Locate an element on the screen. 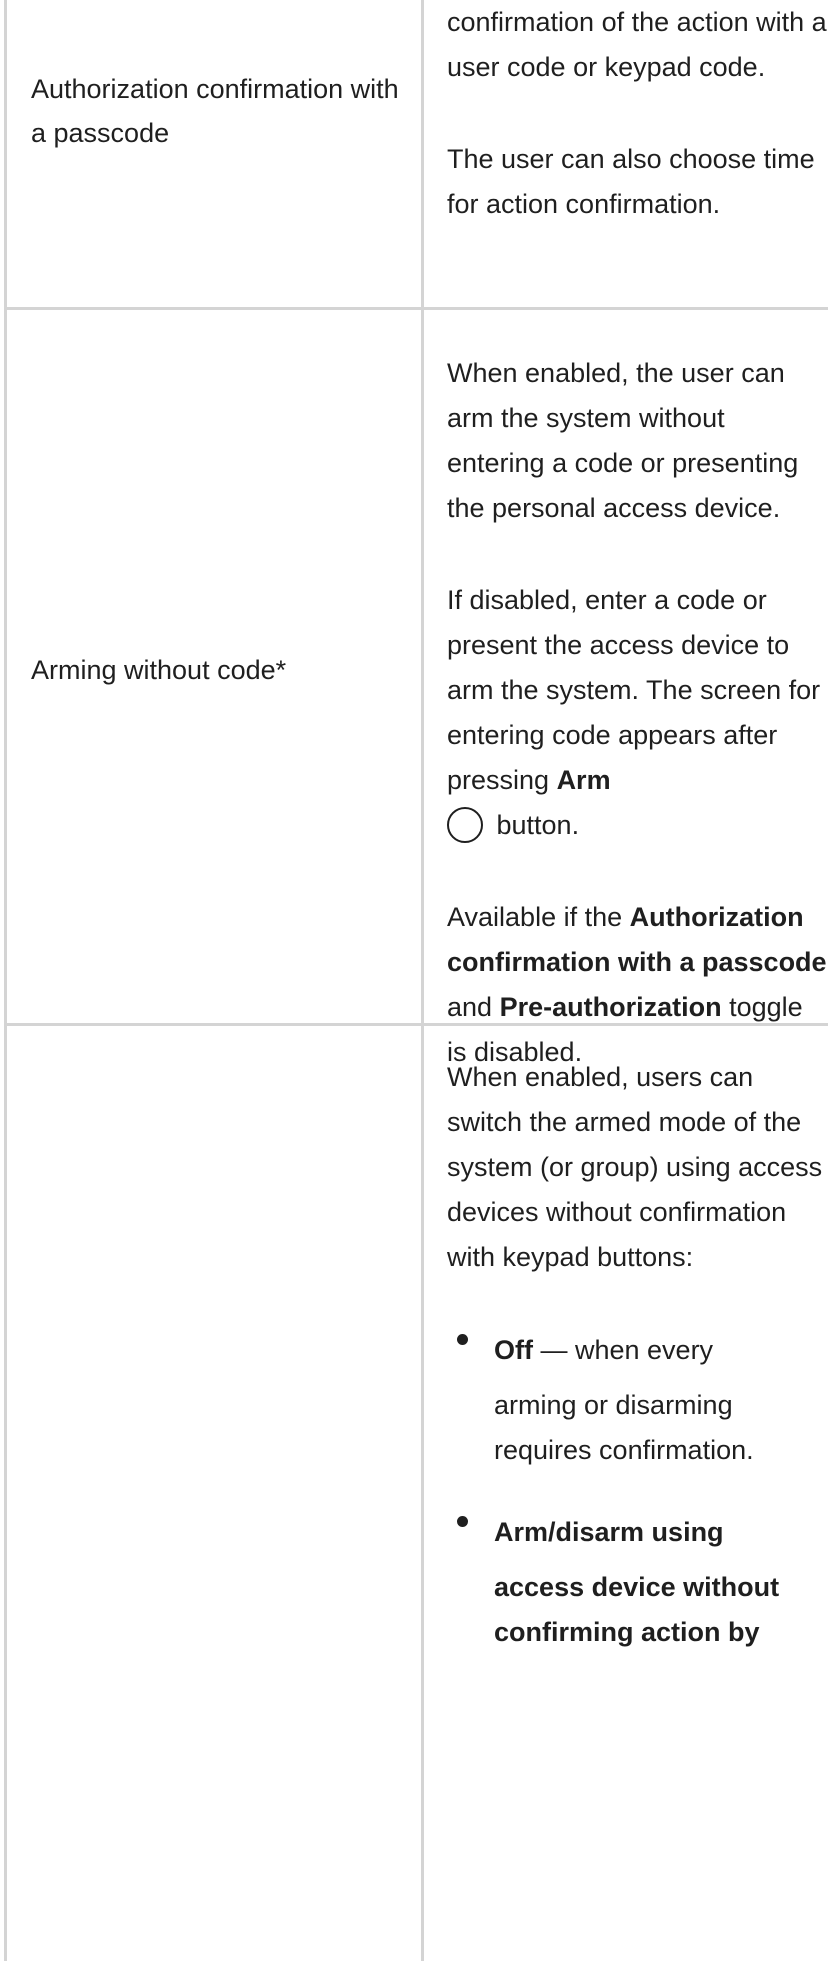 The height and width of the screenshot is (1961, 828). row-divider is located at coordinates (416, 308).